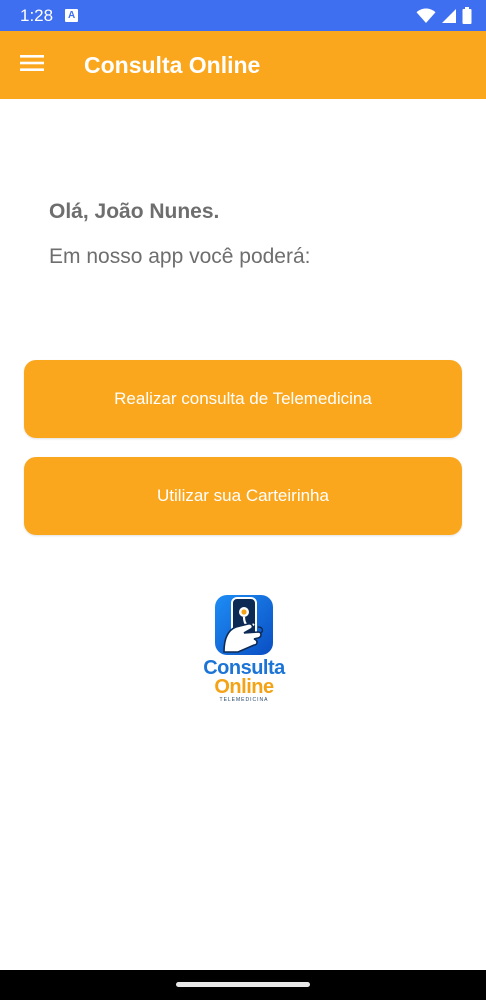 The image size is (486, 1000). What do you see at coordinates (244, 668) in the screenshot?
I see `logo-text-consulta: Consulta` at bounding box center [244, 668].